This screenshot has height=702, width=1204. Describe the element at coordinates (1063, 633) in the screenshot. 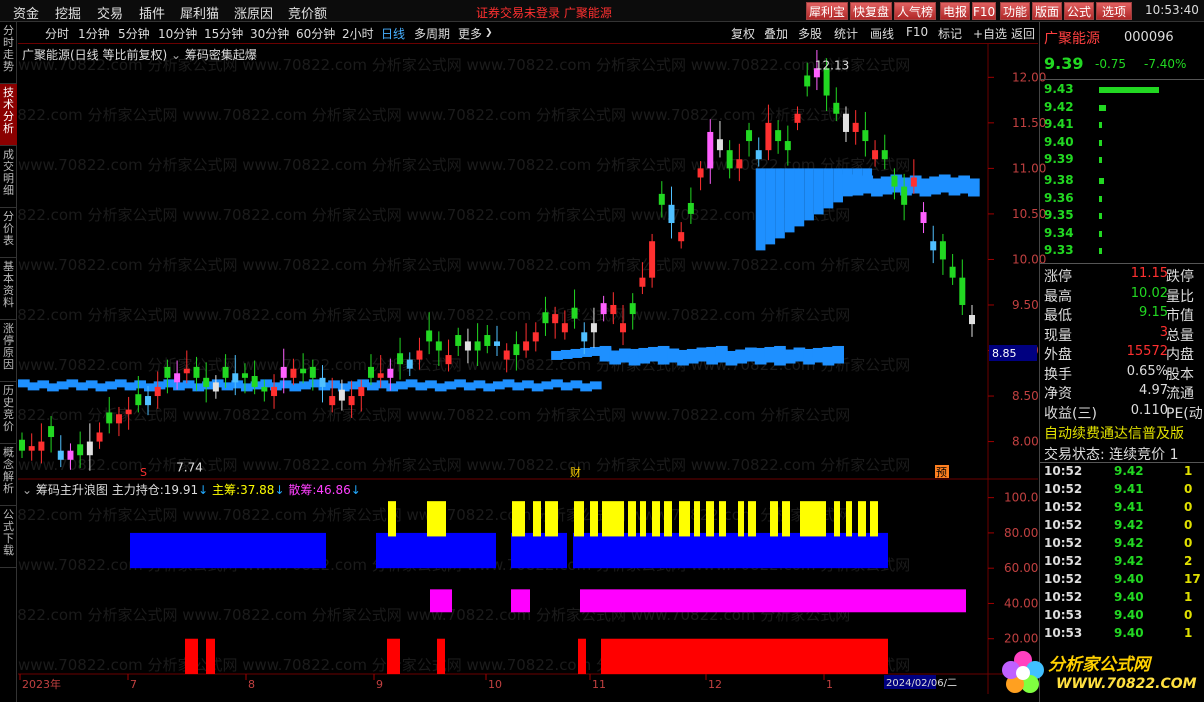

I see `tick-time: 10:53` at that location.